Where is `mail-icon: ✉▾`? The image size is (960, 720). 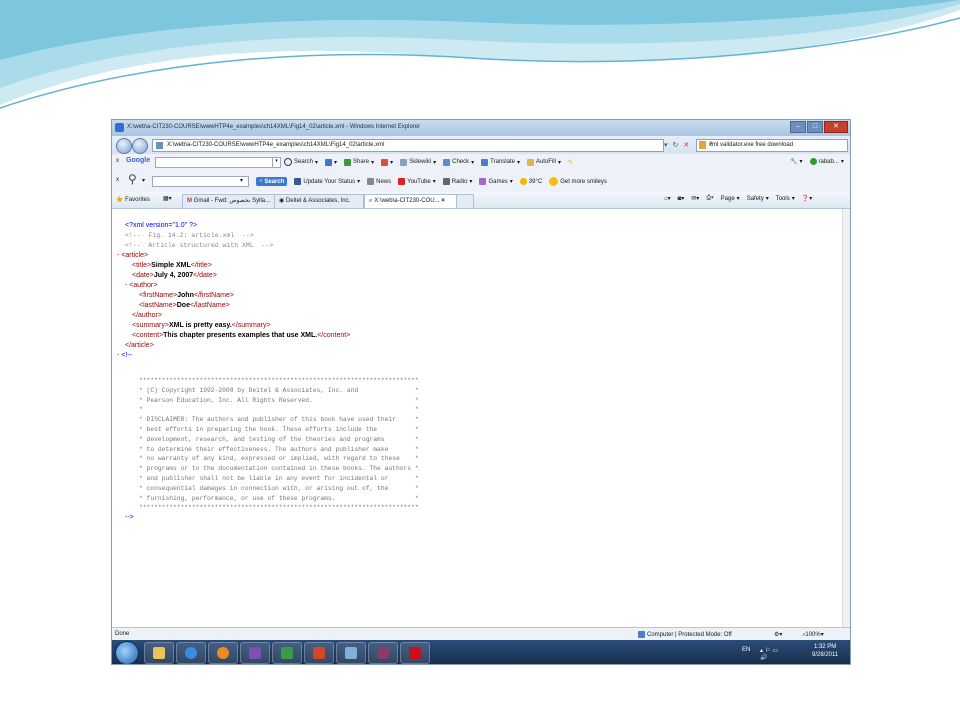
mail-icon: ✉▾ is located at coordinates (695, 198).